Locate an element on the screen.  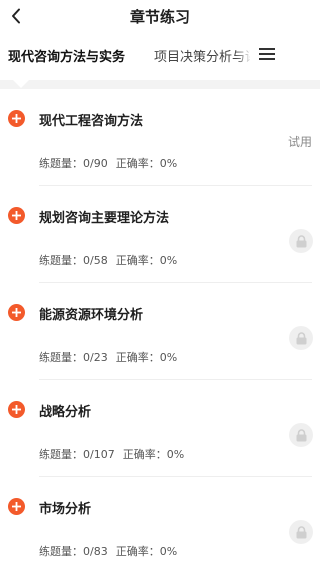
trial-badge: 试用 is located at coordinates (299, 142).